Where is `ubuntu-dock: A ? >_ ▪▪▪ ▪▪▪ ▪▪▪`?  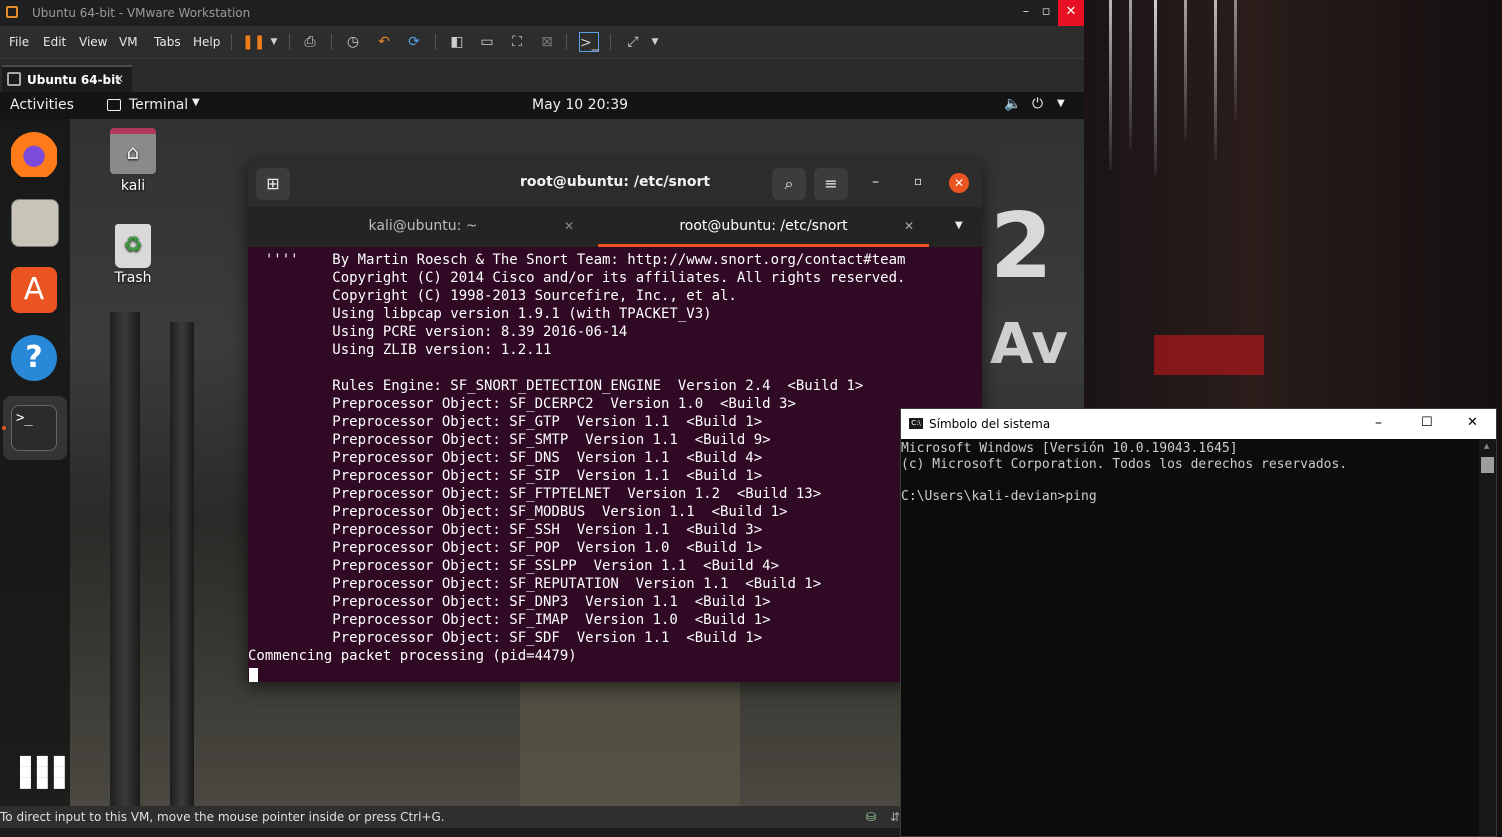 ubuntu-dock: A ? >_ ▪▪▪ ▪▪▪ ▪▪▪ is located at coordinates (35, 462).